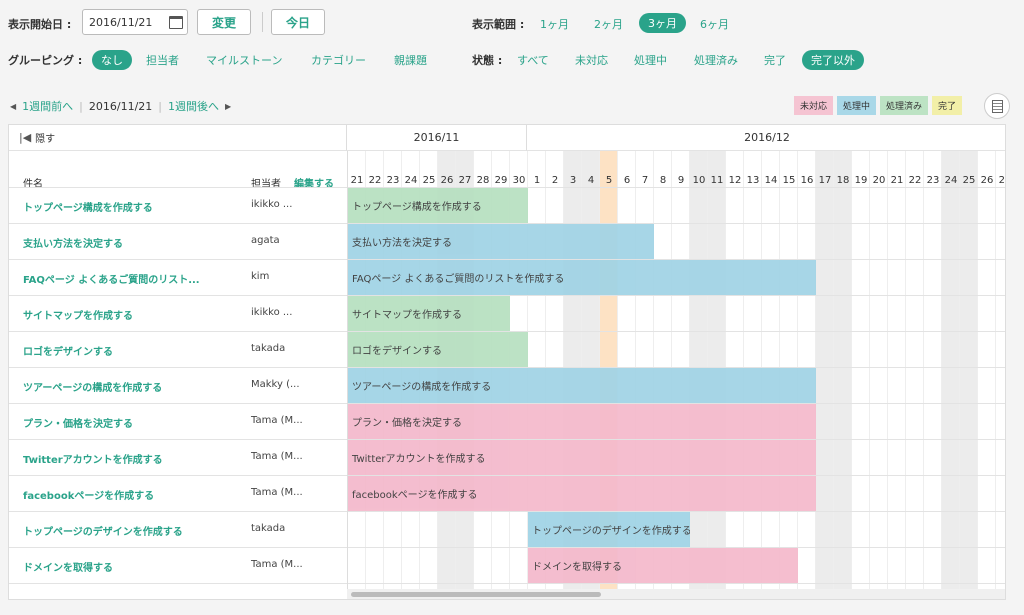 Image resolution: width=1024 pixels, height=615 pixels. Describe the element at coordinates (627, 180) in the screenshot. I see `day-label: 6` at that location.